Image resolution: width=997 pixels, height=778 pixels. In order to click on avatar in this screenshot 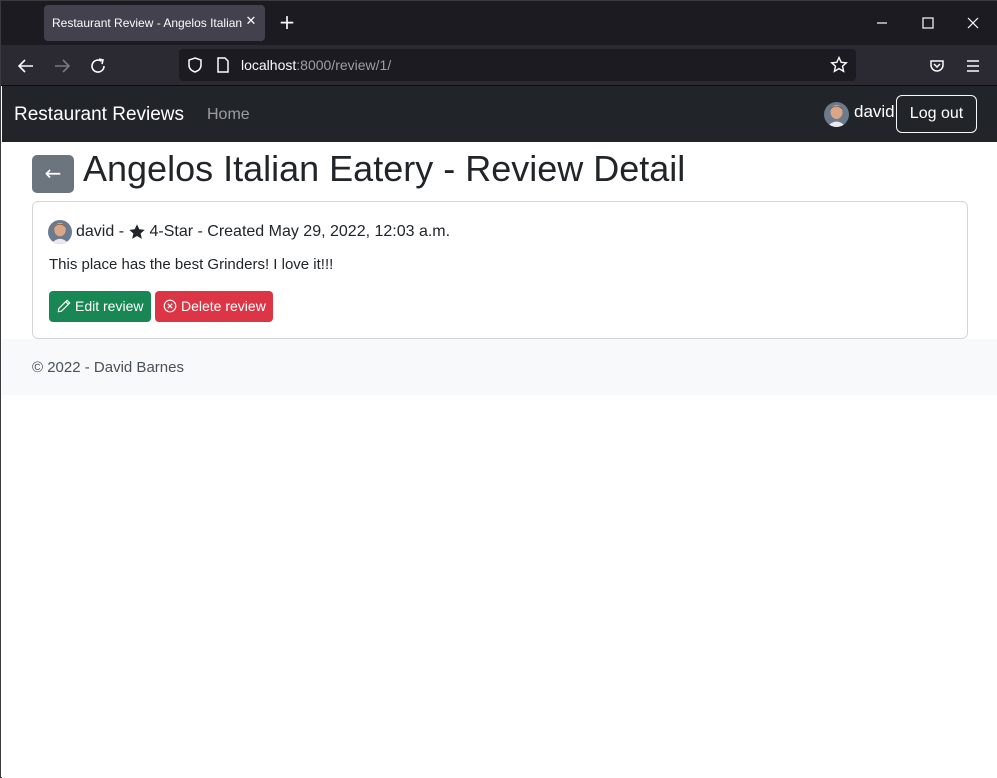, I will do `click(836, 114)`.